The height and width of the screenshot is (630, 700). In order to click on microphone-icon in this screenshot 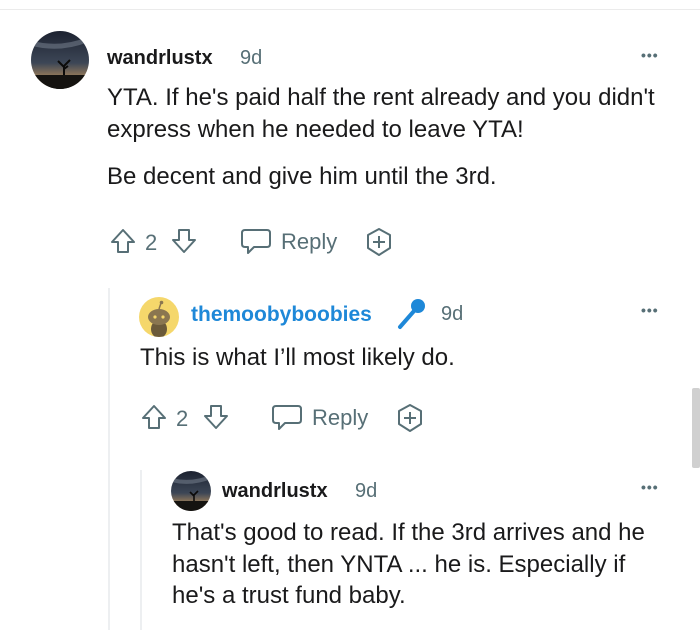, I will do `click(411, 314)`.